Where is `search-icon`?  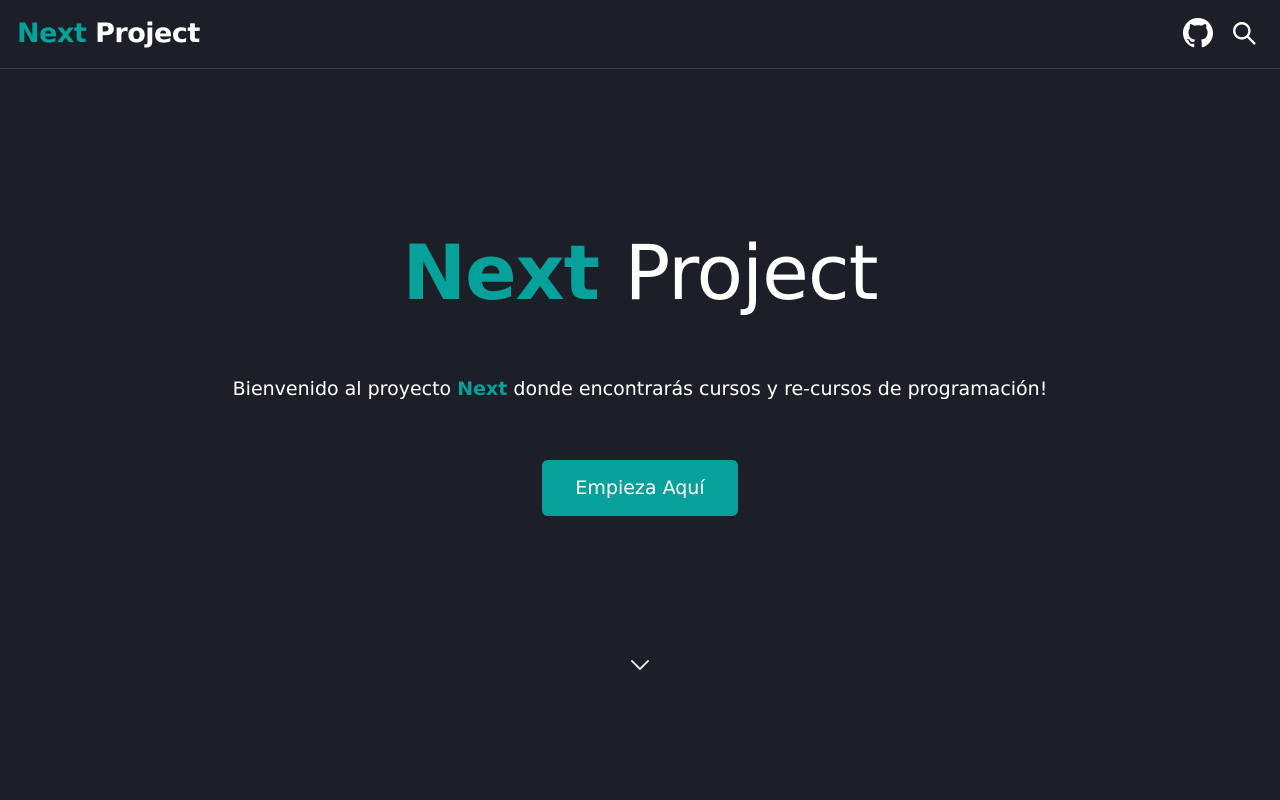 search-icon is located at coordinates (1244, 33).